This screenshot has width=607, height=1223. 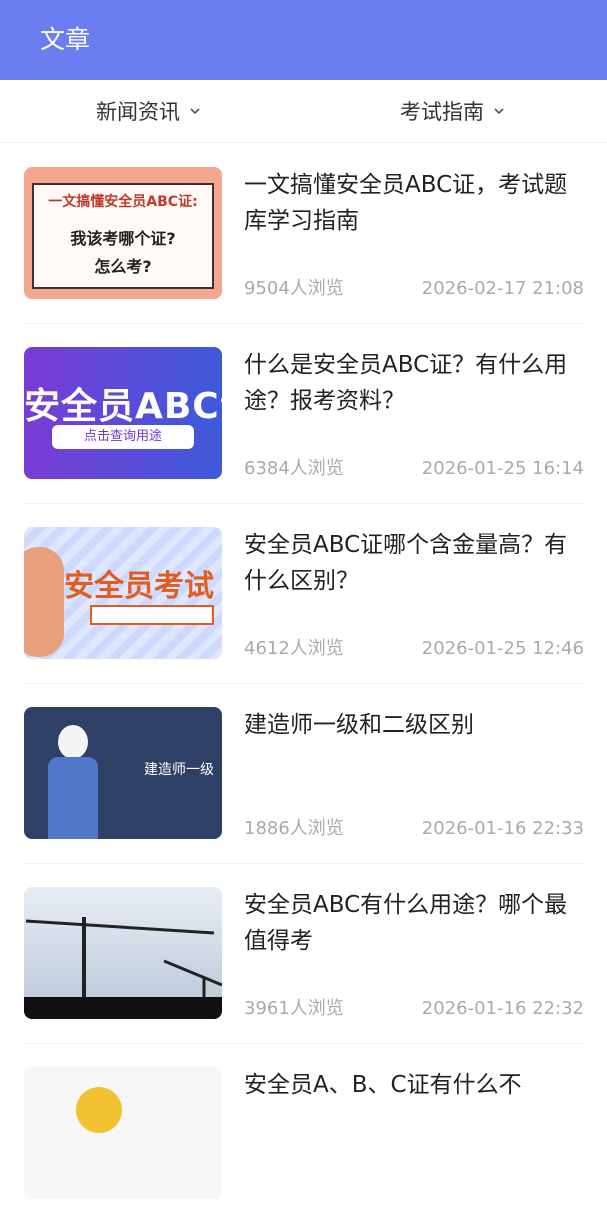 I want to click on article-title: 安全员ABC证哪个含金量高？有什么区别？, so click(x=414, y=563).